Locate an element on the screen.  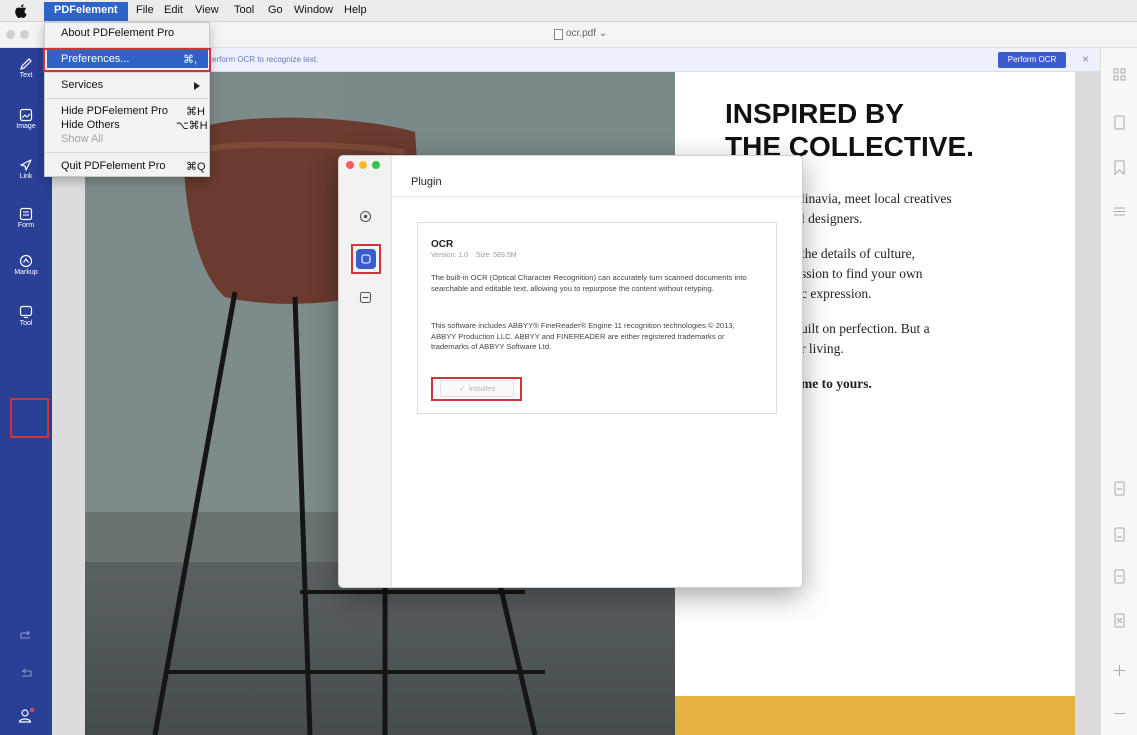
para2-line3: c expression. is located at coordinates (836, 293).